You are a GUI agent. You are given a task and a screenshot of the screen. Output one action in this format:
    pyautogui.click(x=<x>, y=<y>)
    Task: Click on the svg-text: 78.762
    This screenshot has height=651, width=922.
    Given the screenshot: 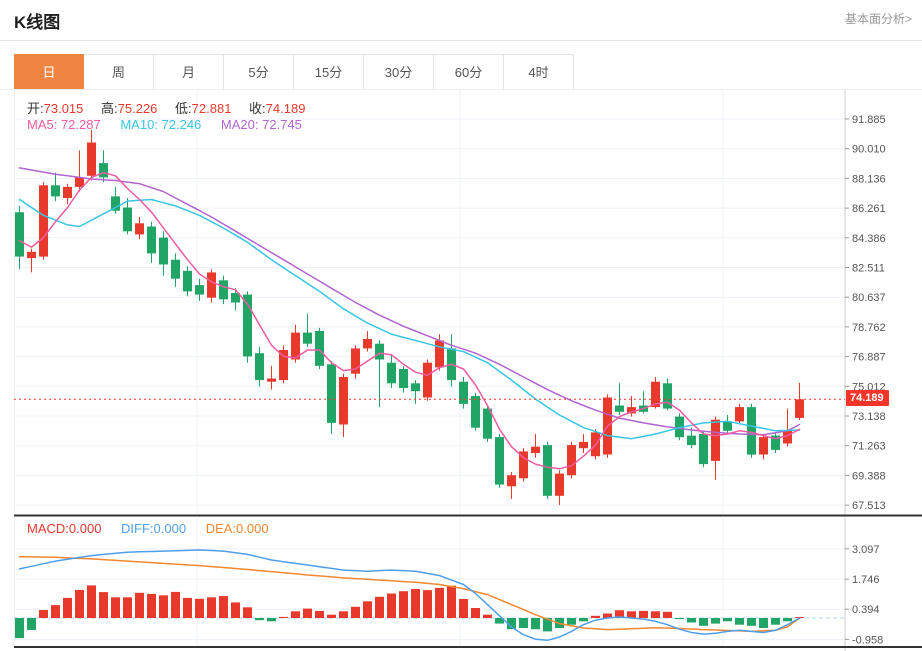 What is the action you would take?
    pyautogui.click(x=869, y=328)
    